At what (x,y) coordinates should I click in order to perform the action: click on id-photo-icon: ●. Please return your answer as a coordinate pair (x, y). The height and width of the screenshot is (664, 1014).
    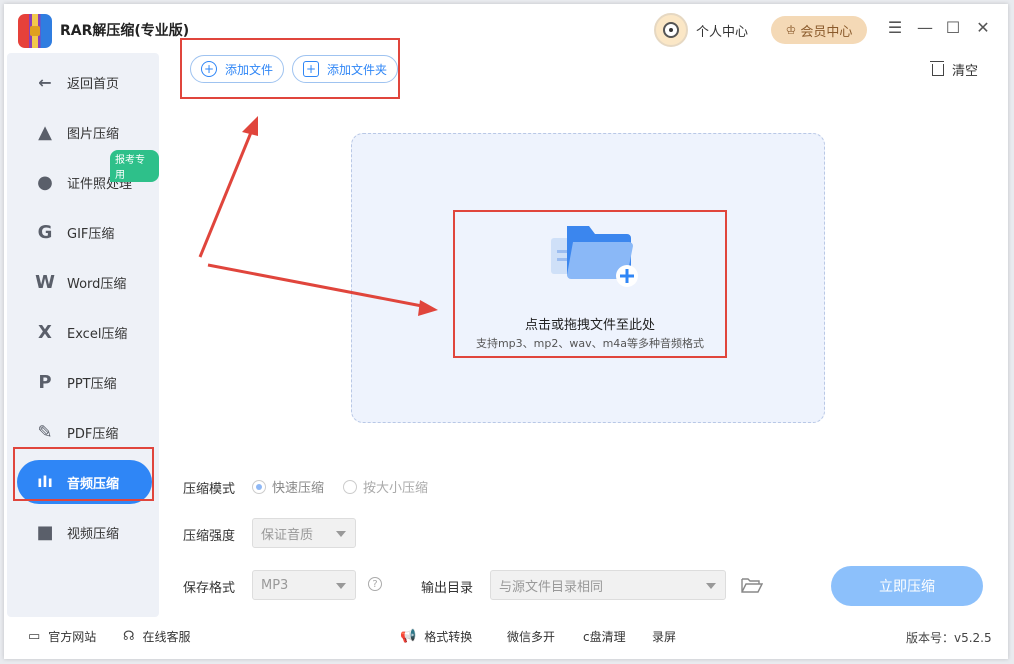
    Looking at the image, I should click on (45, 182).